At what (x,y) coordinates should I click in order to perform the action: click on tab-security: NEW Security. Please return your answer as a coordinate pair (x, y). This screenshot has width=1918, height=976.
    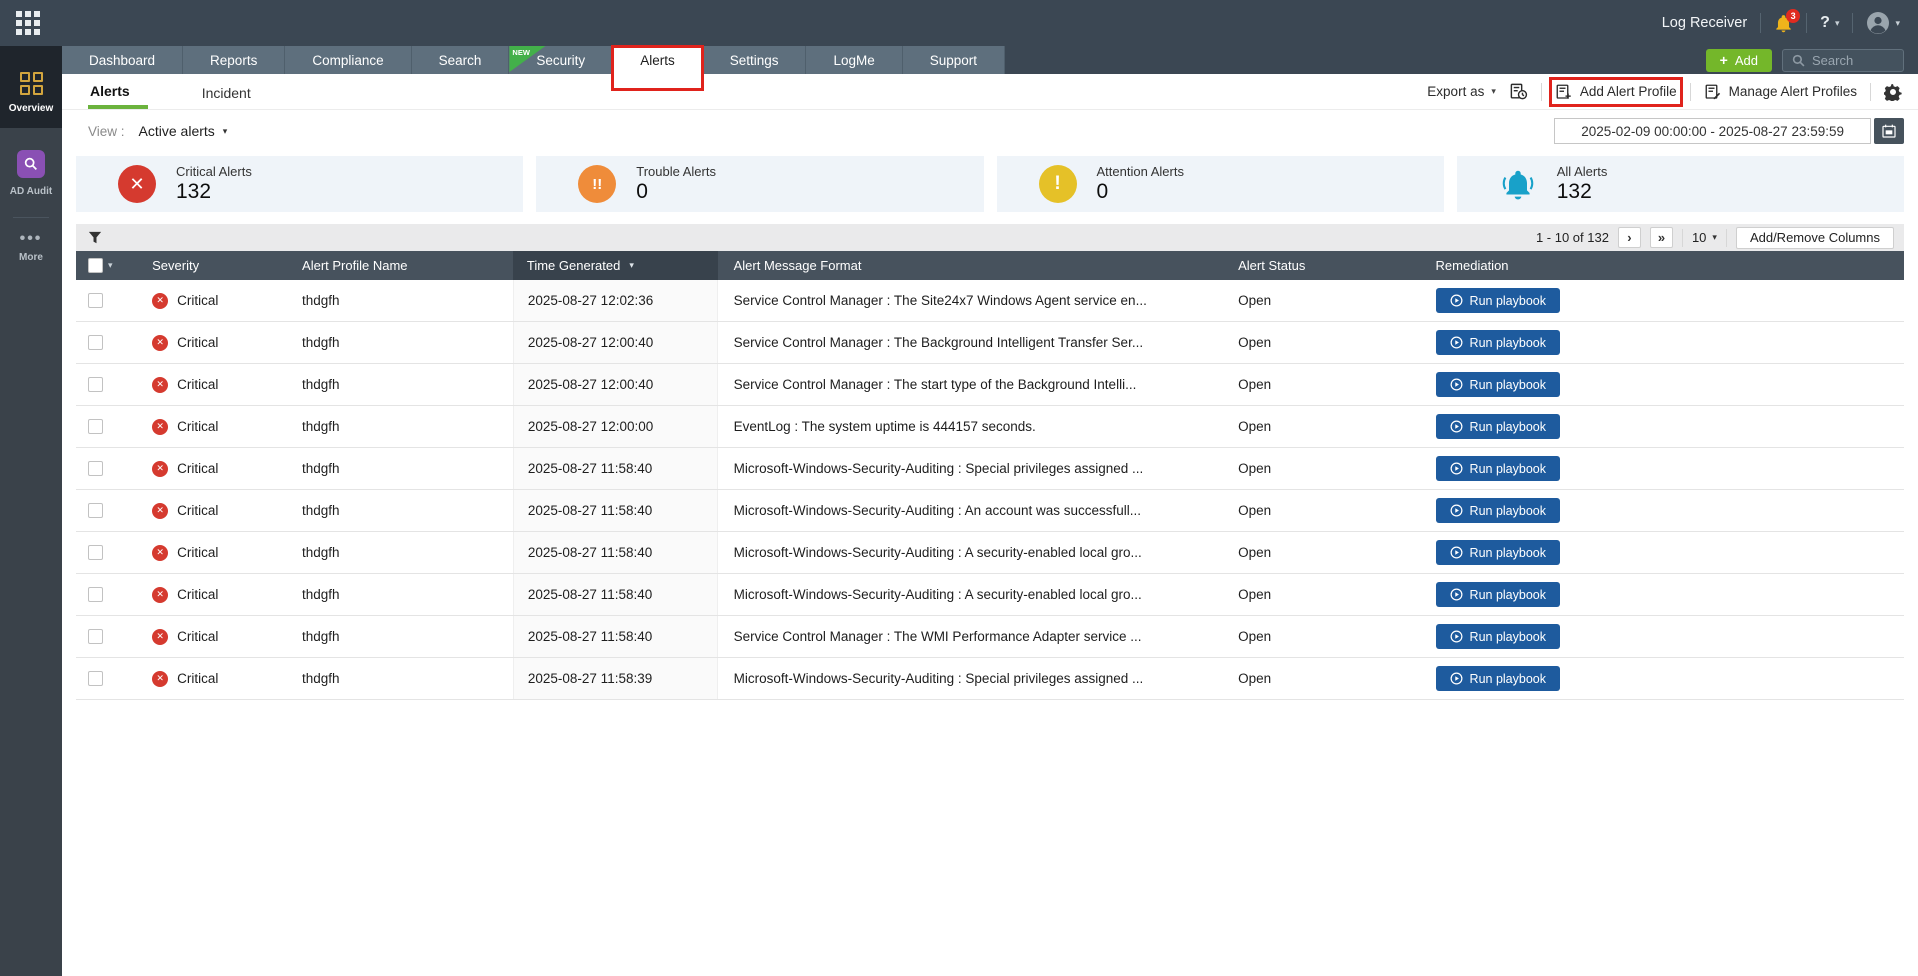
    Looking at the image, I should click on (561, 60).